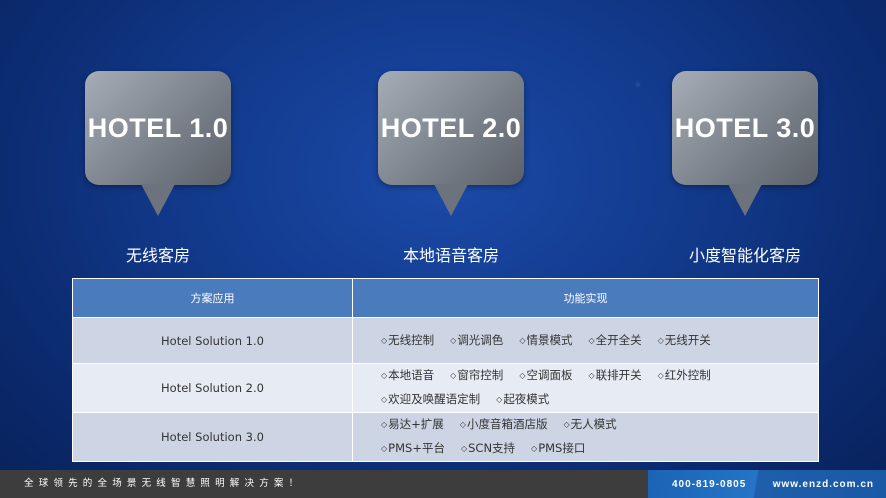 The image size is (886, 498). Describe the element at coordinates (324, 484) in the screenshot. I see `footer-slogan: 全球领先的全场景无线智慧照明解决方案！` at that location.